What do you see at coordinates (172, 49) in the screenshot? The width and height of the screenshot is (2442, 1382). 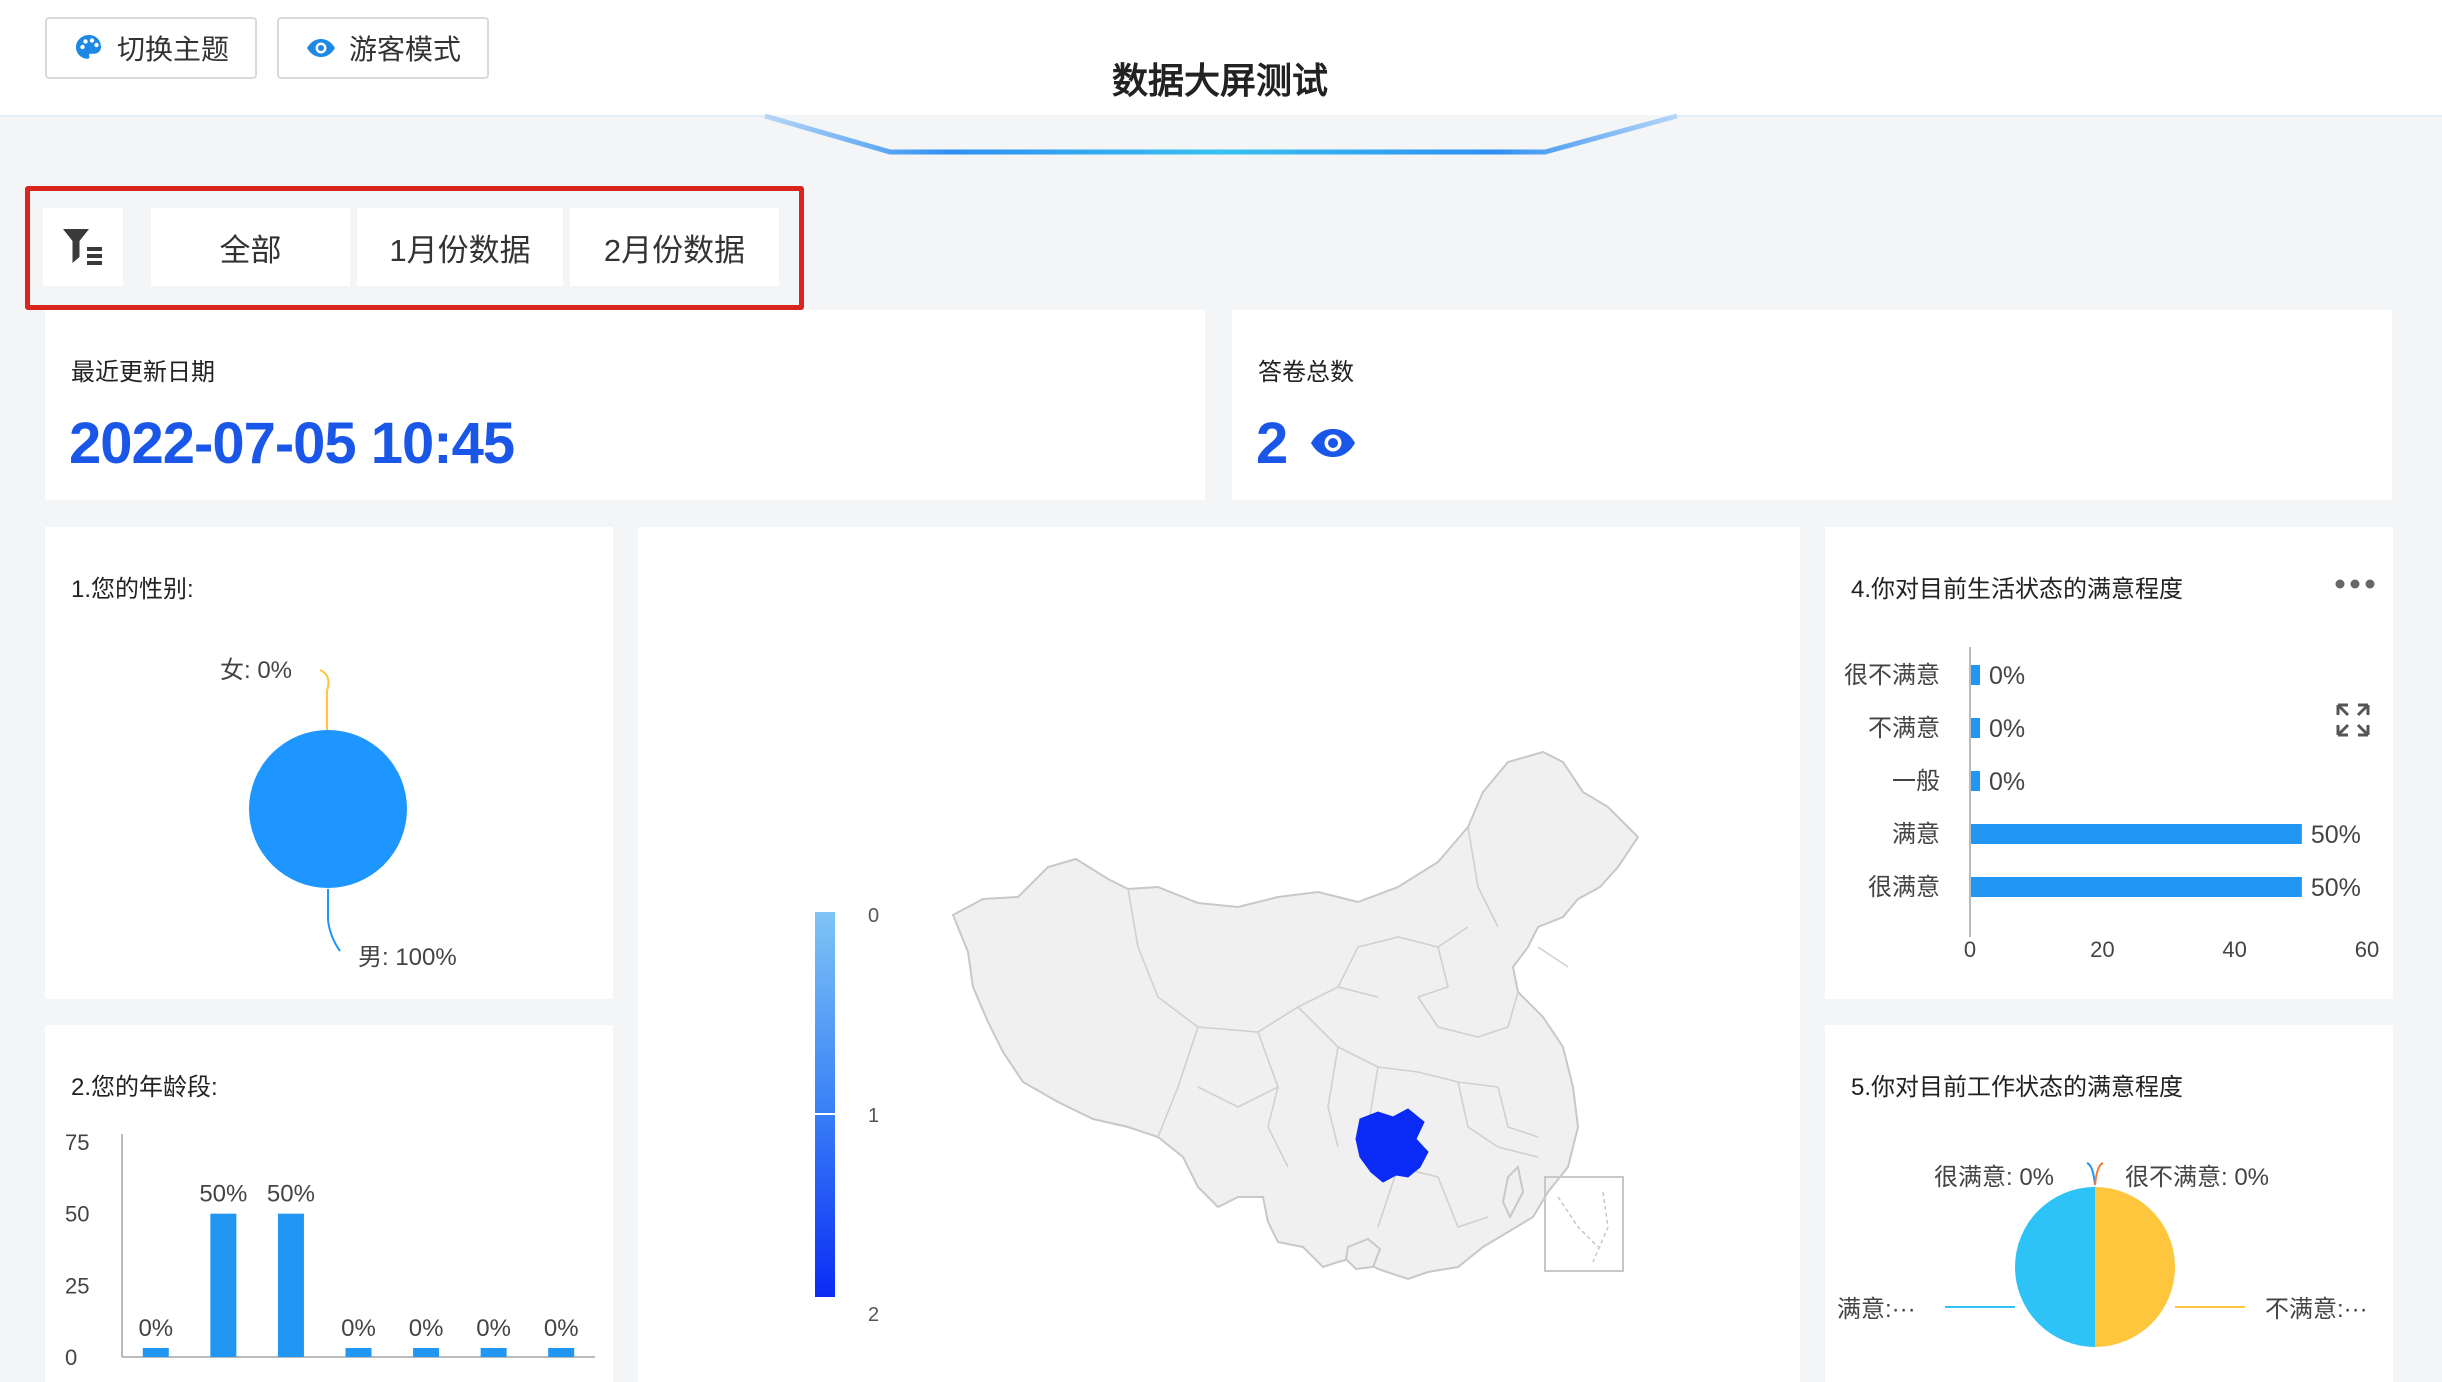 I see `switch-theme-label: 切换主题` at bounding box center [172, 49].